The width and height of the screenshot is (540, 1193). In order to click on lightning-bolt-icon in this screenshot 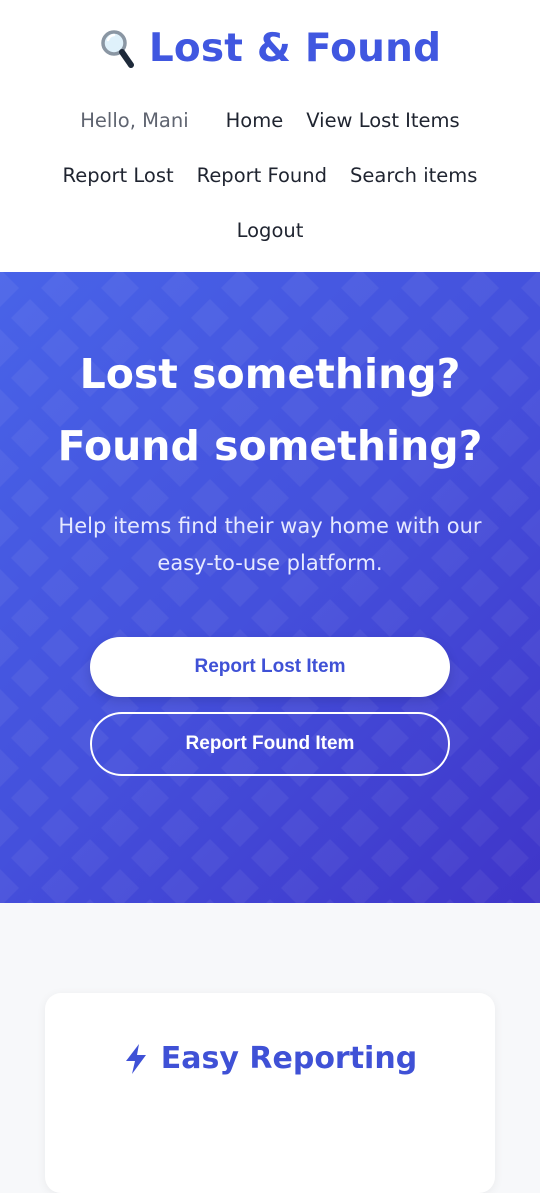, I will do `click(135, 1058)`.